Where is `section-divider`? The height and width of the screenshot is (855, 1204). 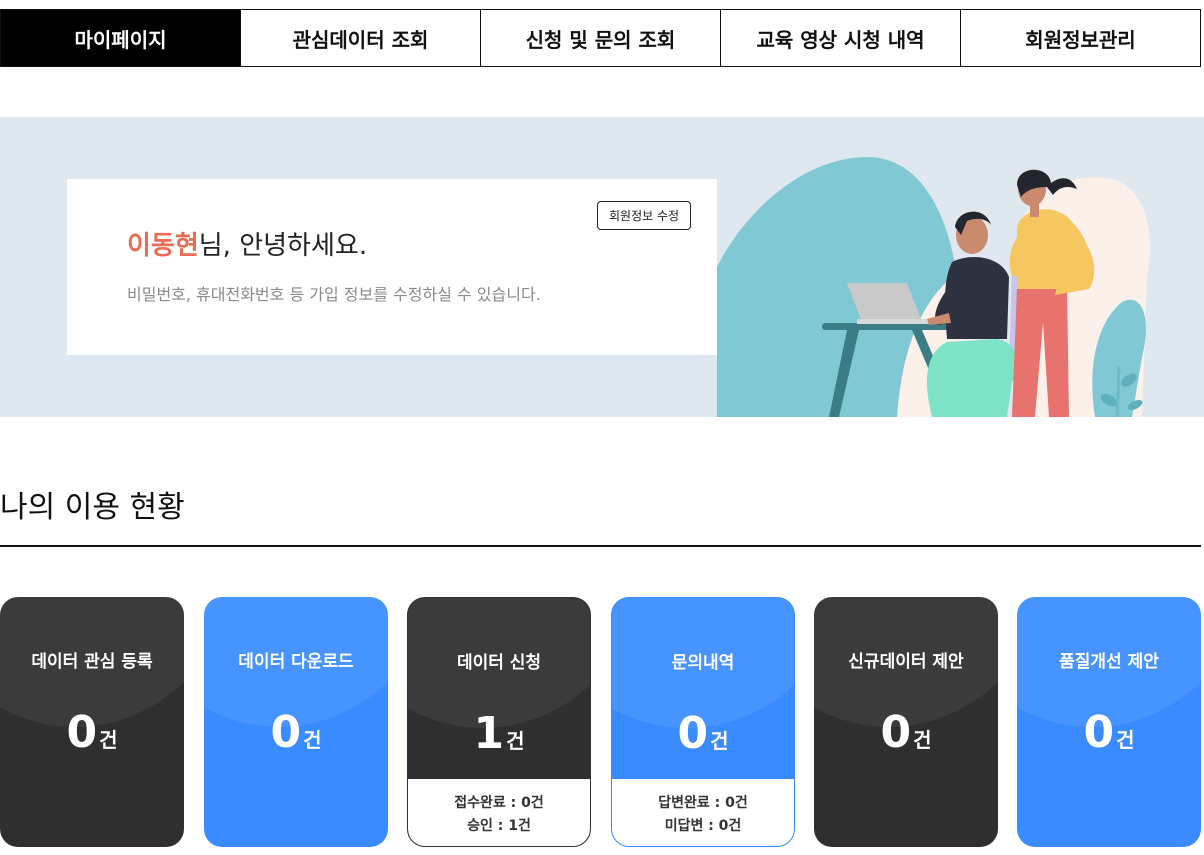
section-divider is located at coordinates (600, 546).